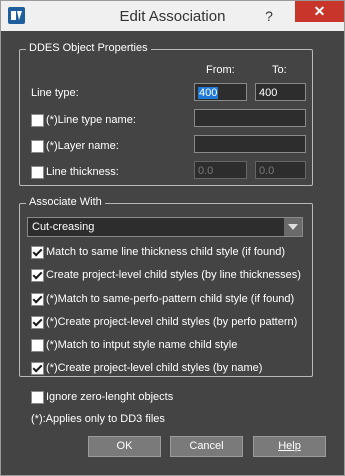 Image resolution: width=345 pixels, height=476 pixels. What do you see at coordinates (208, 93) in the screenshot?
I see `line-type-from-value: 400` at bounding box center [208, 93].